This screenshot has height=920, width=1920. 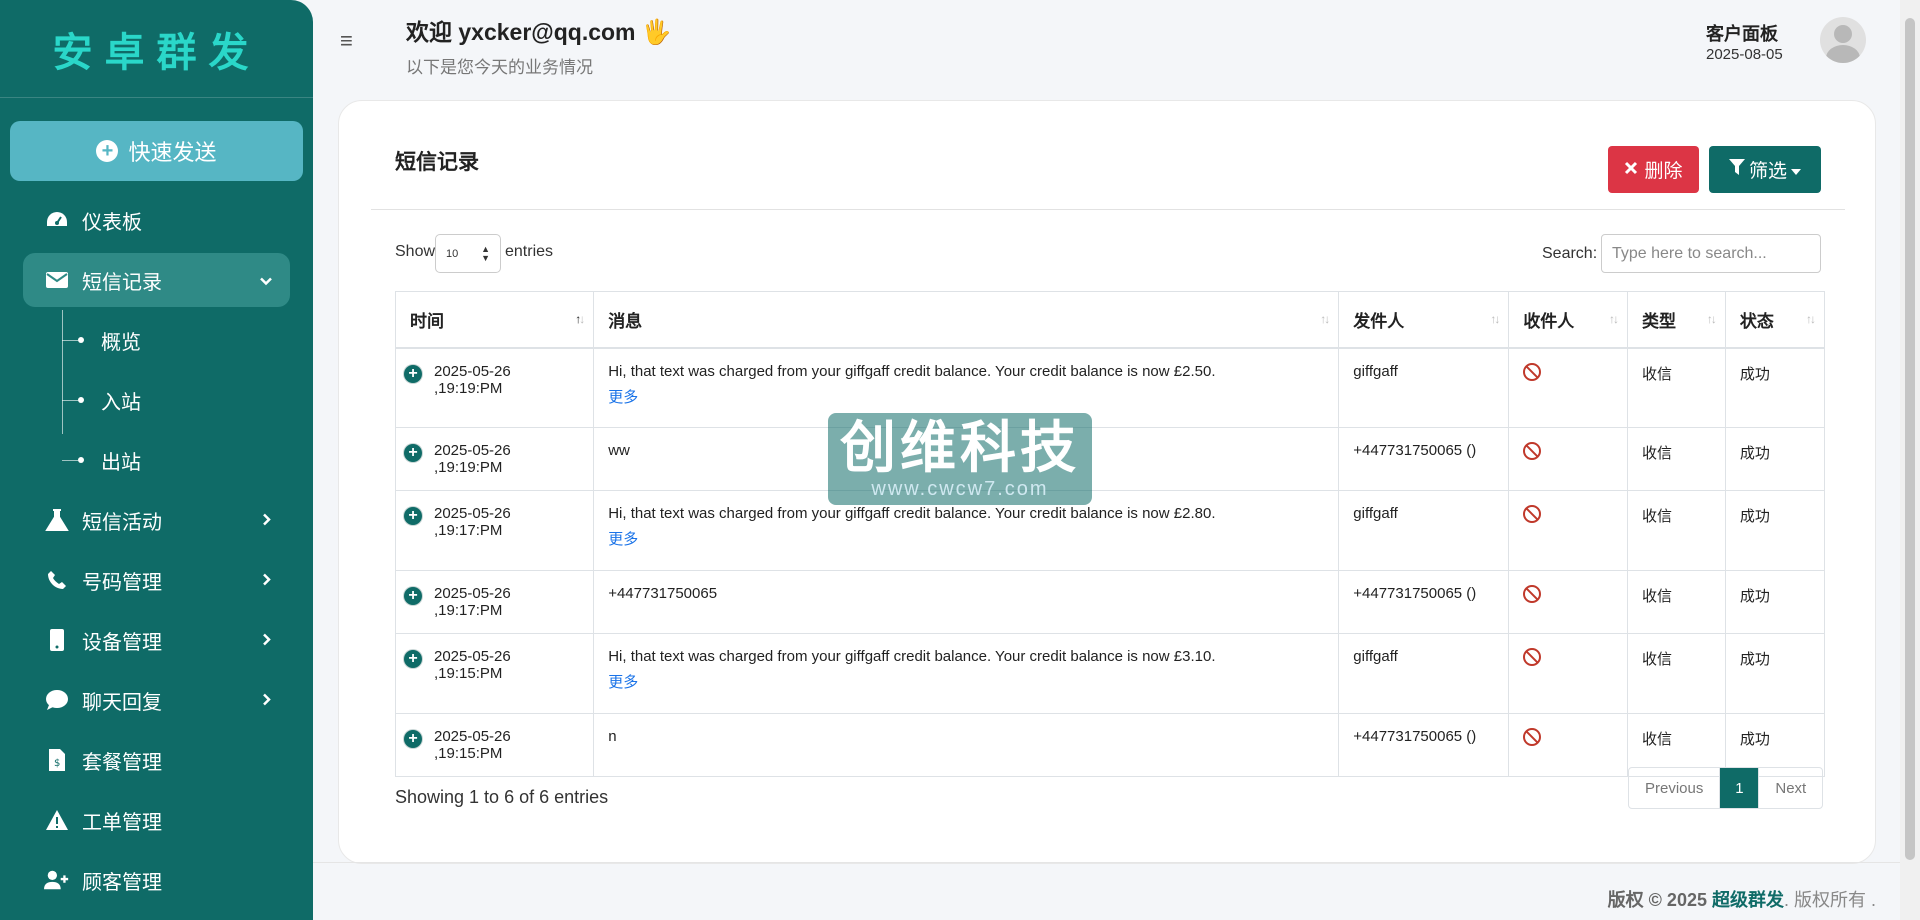 I want to click on sidebar-item-ticket-management: 工单管理, so click(x=156, y=820).